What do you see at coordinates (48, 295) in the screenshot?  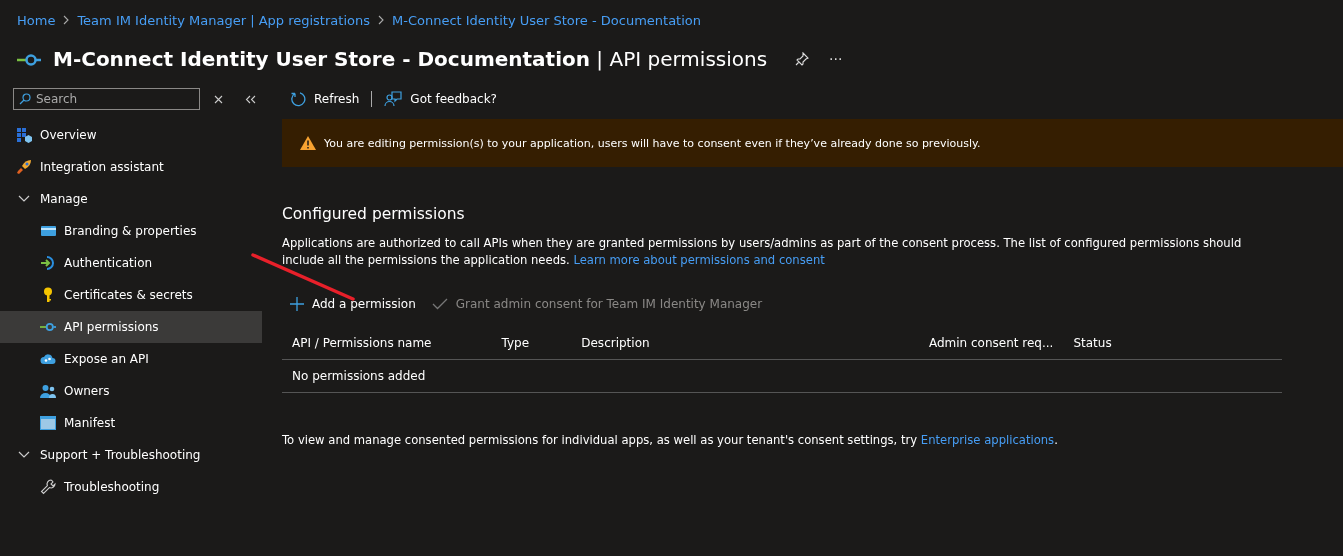 I see `key-icon` at bounding box center [48, 295].